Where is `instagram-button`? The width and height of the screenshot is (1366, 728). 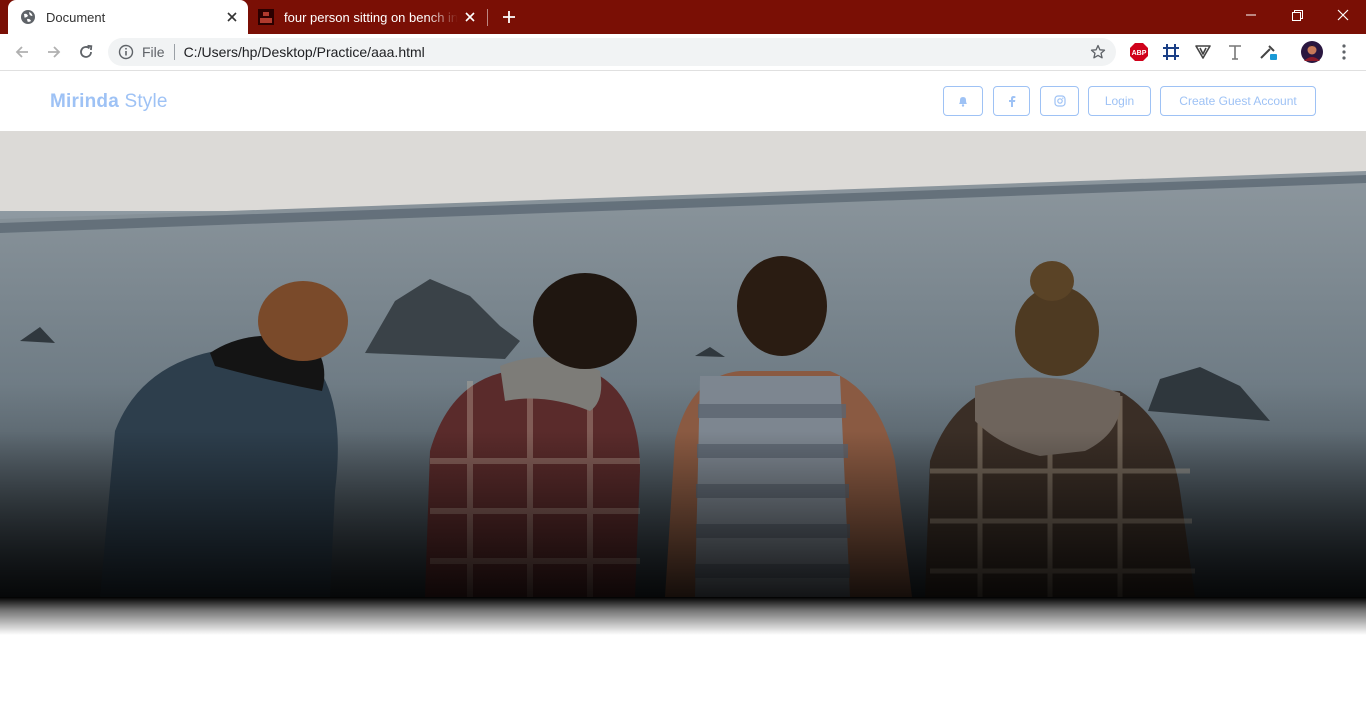
instagram-button is located at coordinates (1059, 101).